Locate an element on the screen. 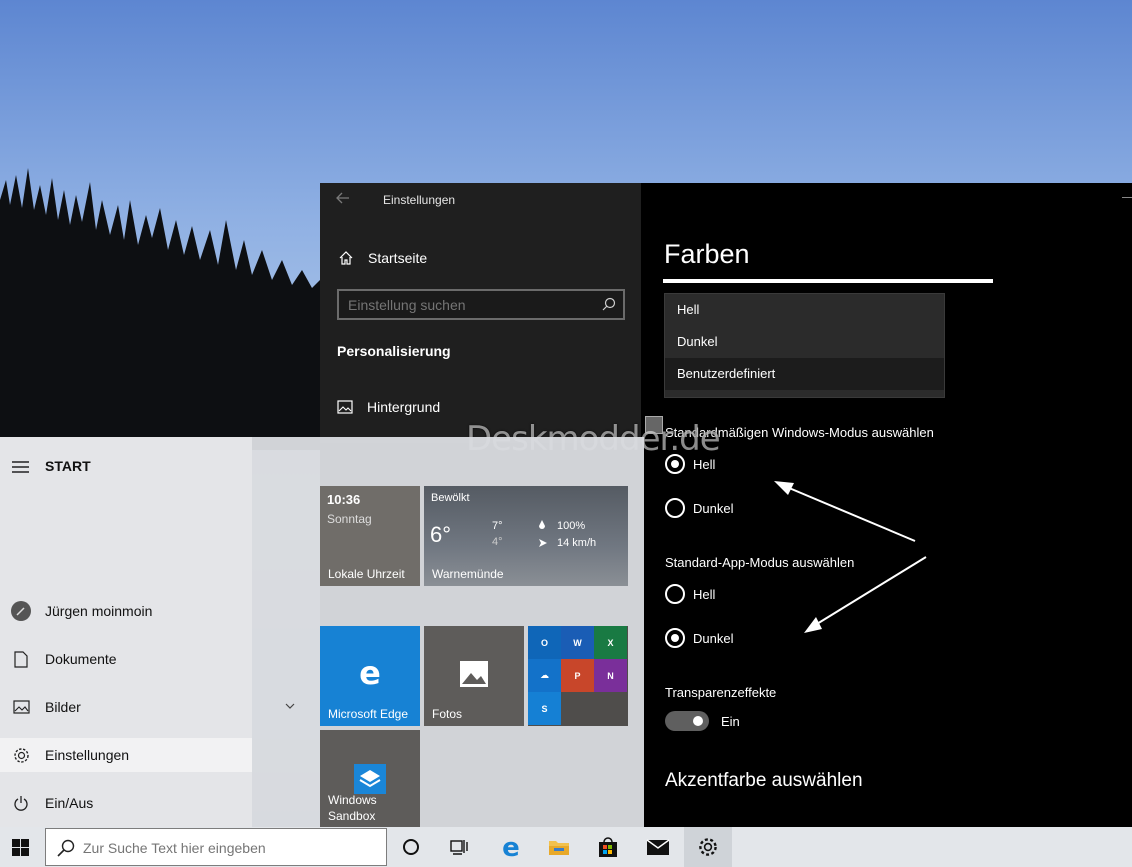 The image size is (1132, 867). excel-icon: X is located at coordinates (610, 642).